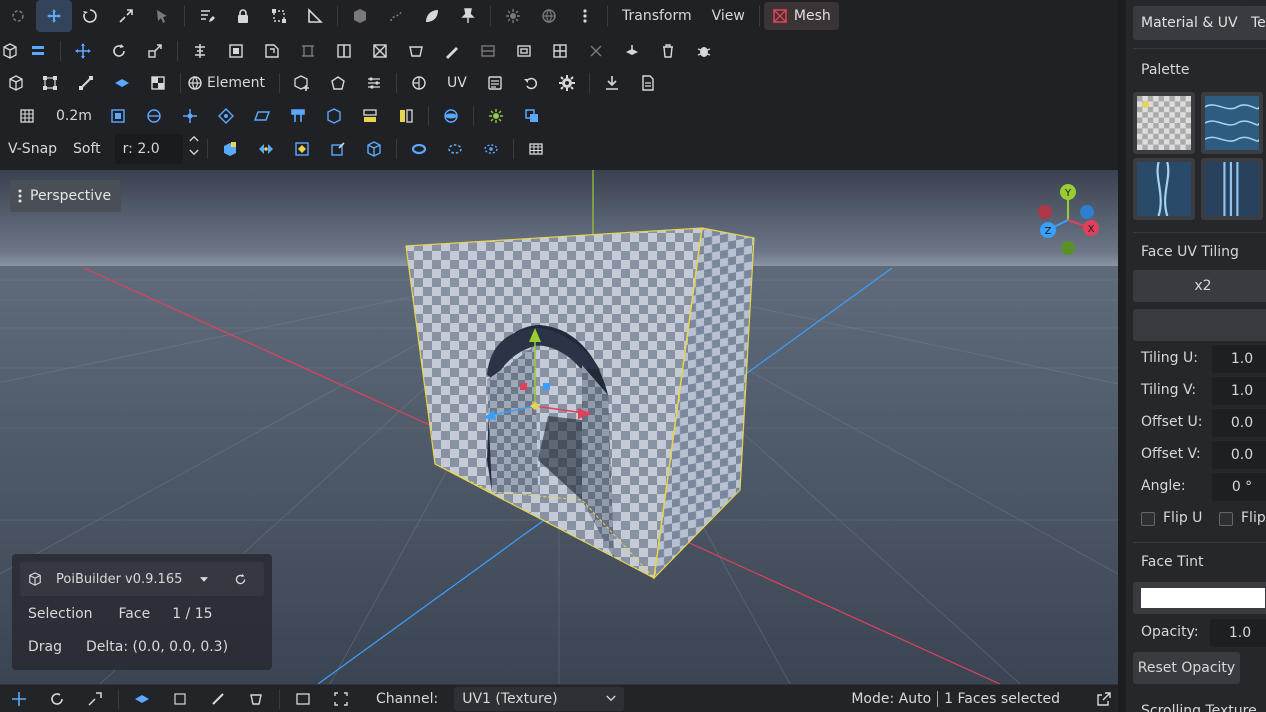 The width and height of the screenshot is (1266, 712). What do you see at coordinates (1186, 668) in the screenshot?
I see `reset-opacity-button: Reset Opacity` at bounding box center [1186, 668].